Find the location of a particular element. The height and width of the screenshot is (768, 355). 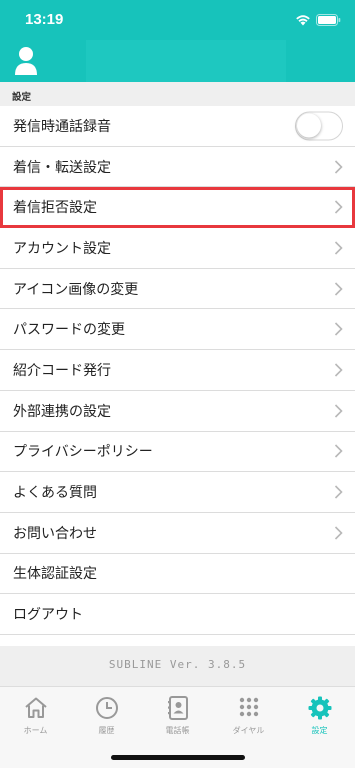

menu-item-label: 生体認証設定 is located at coordinates (55, 573).